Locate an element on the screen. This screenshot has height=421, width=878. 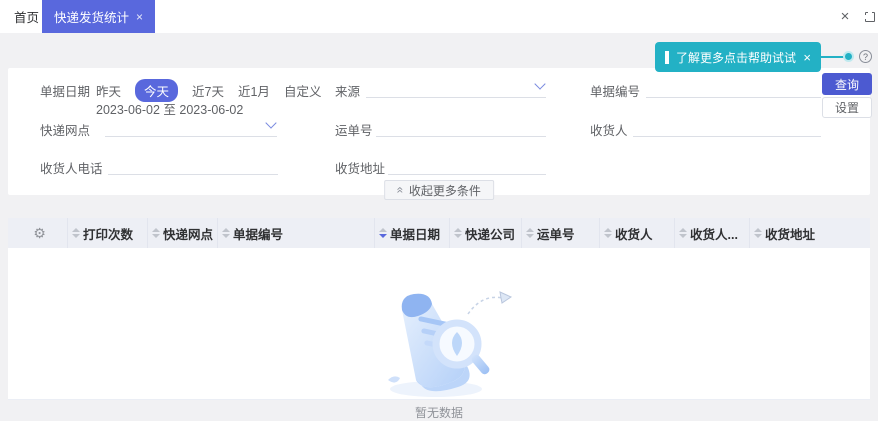
question-mark-icon: ? is located at coordinates (865, 56).